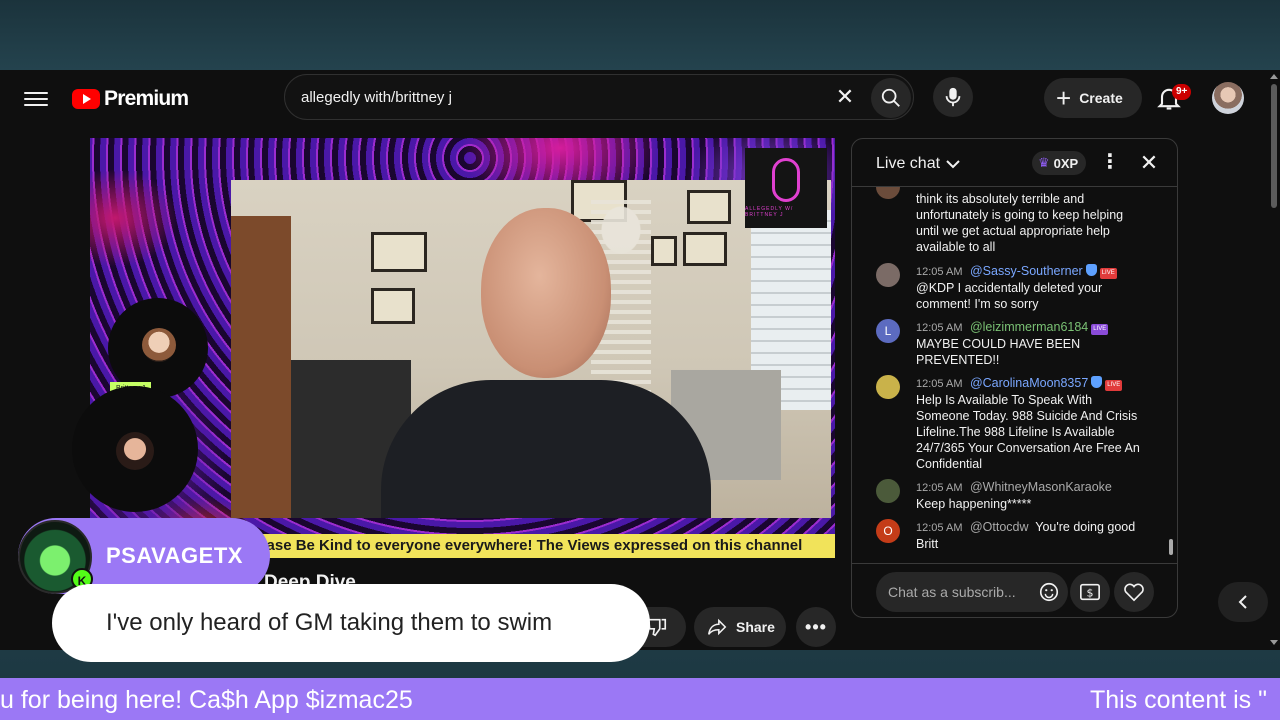 The height and width of the screenshot is (720, 1280). I want to click on chat-author: @Ottocdw, so click(999, 527).